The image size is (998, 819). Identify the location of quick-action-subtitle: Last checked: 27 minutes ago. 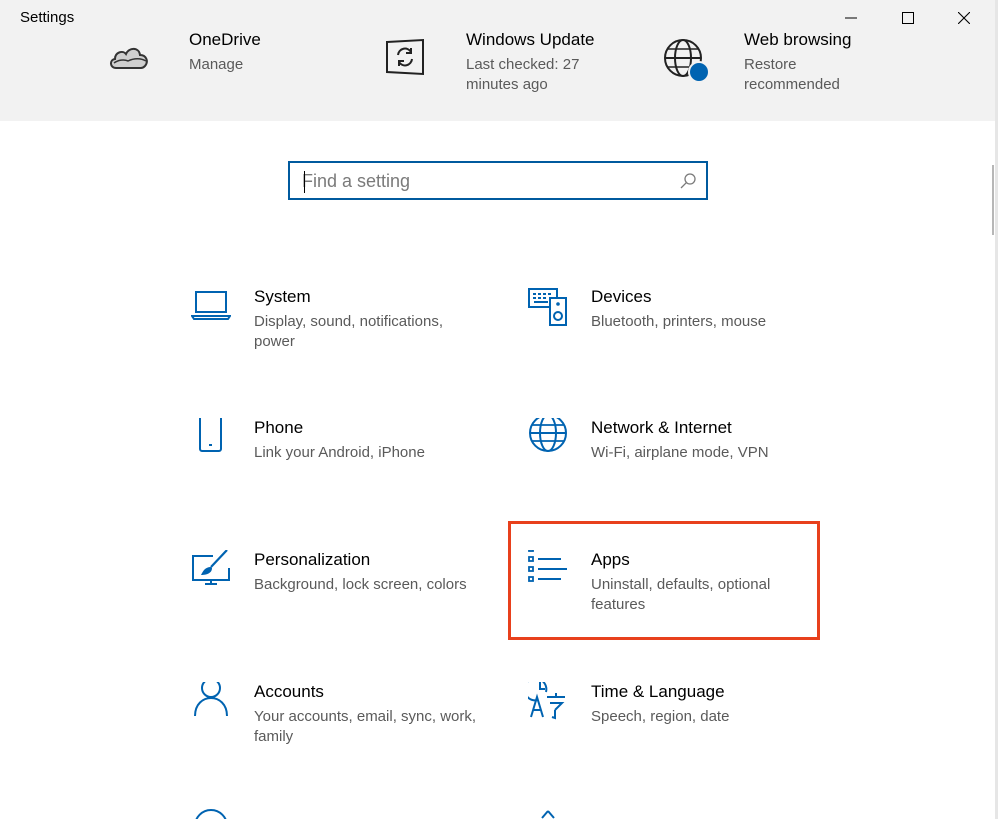
(523, 74).